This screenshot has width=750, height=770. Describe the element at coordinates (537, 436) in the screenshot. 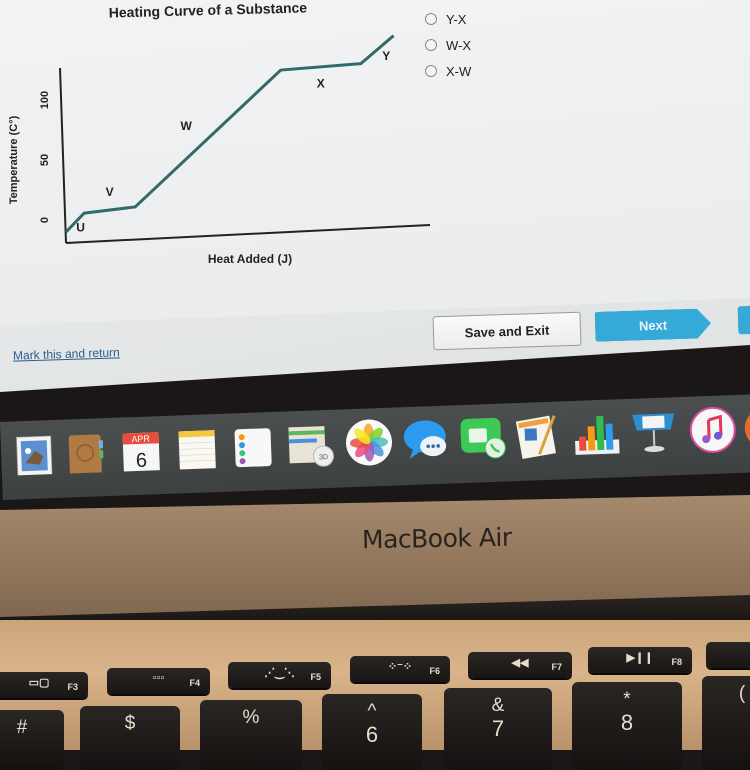

I see `pages-icon` at that location.